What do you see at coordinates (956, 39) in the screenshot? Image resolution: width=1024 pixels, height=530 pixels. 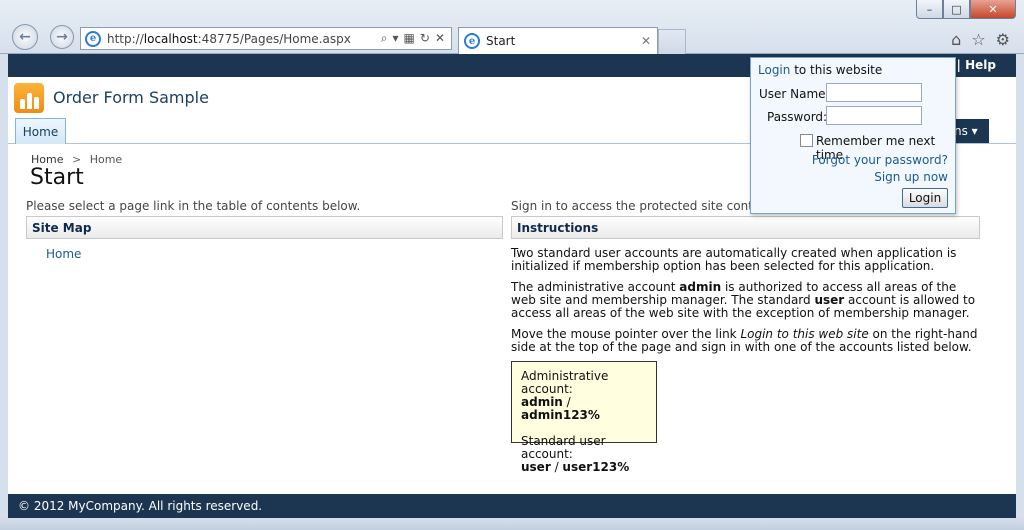 I see `home-icon: ⌂` at bounding box center [956, 39].